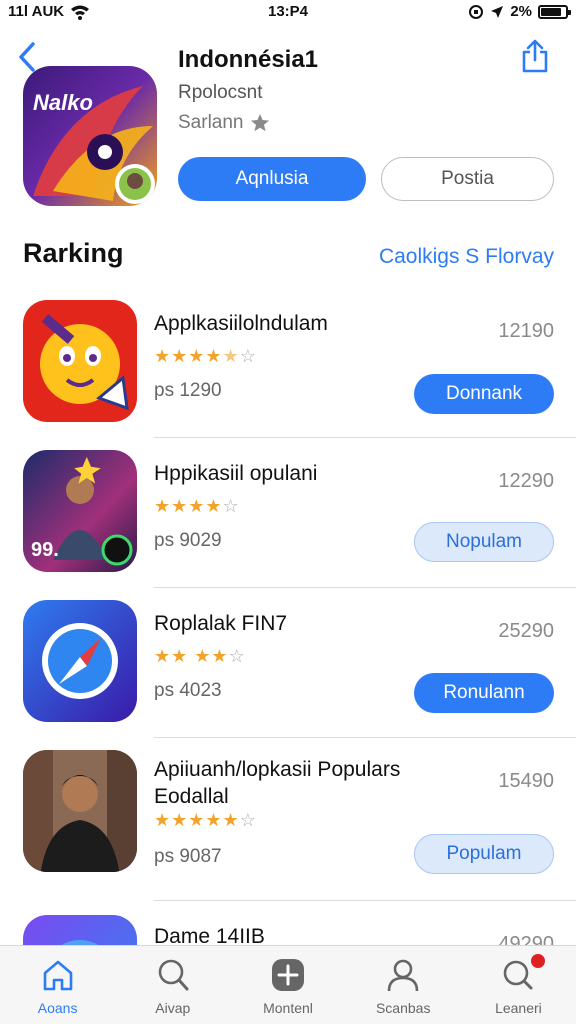 This screenshot has width=576, height=1024. What do you see at coordinates (288, 975) in the screenshot?
I see `plus-square-icon` at bounding box center [288, 975].